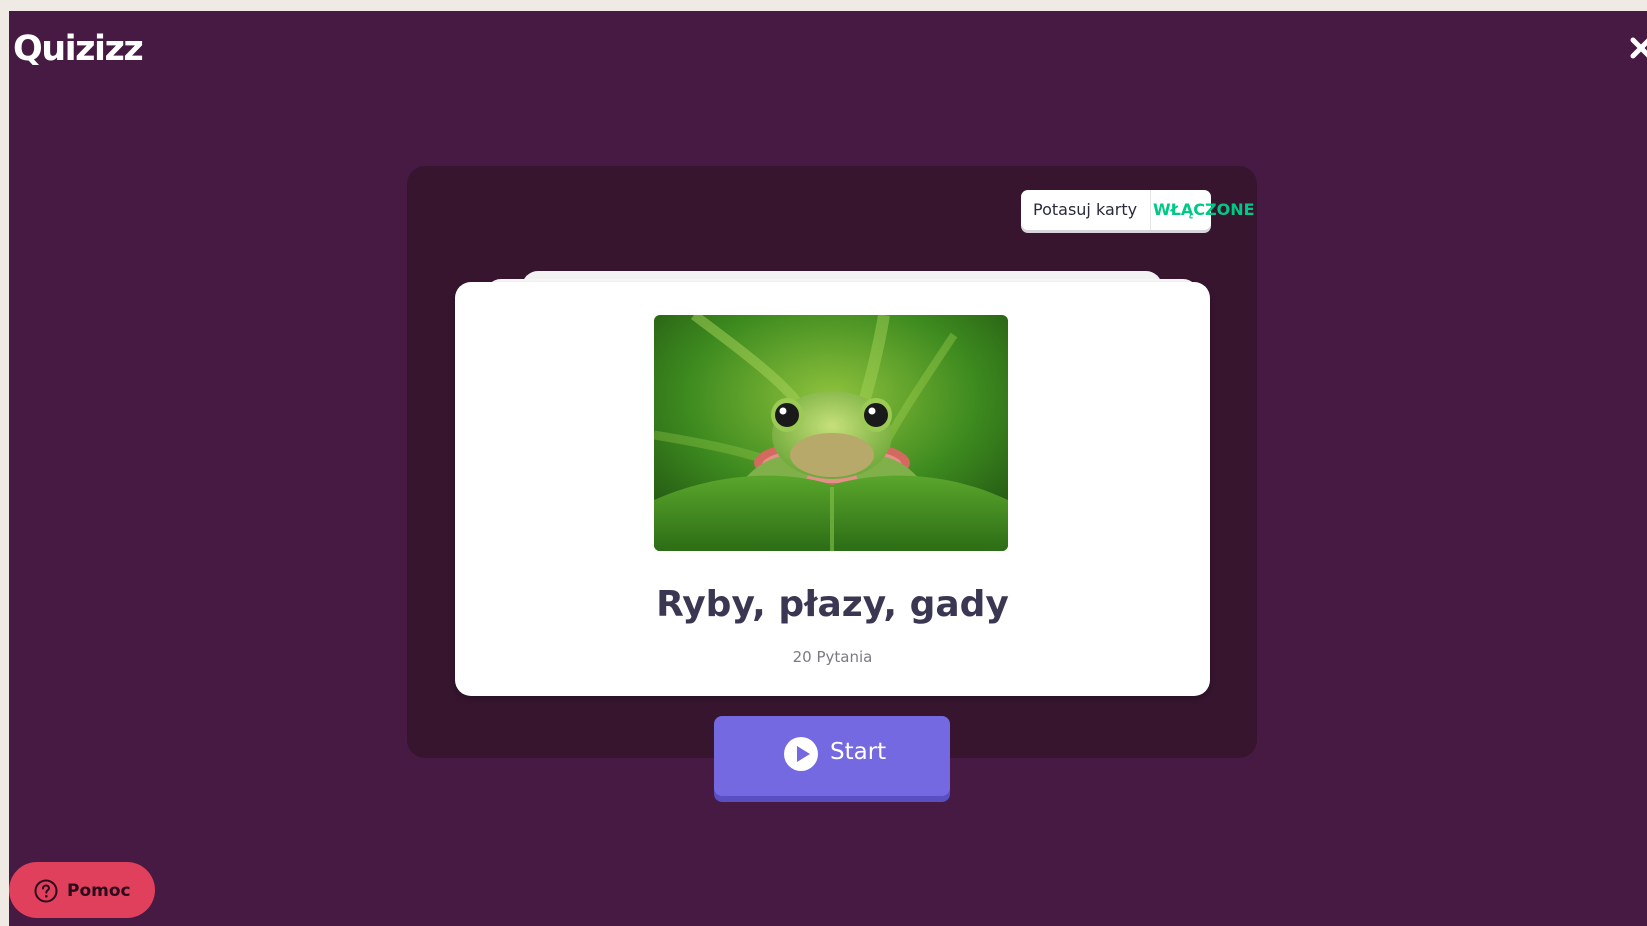 Image resolution: width=1647 pixels, height=926 pixels. I want to click on help-label: Pomoc, so click(99, 891).